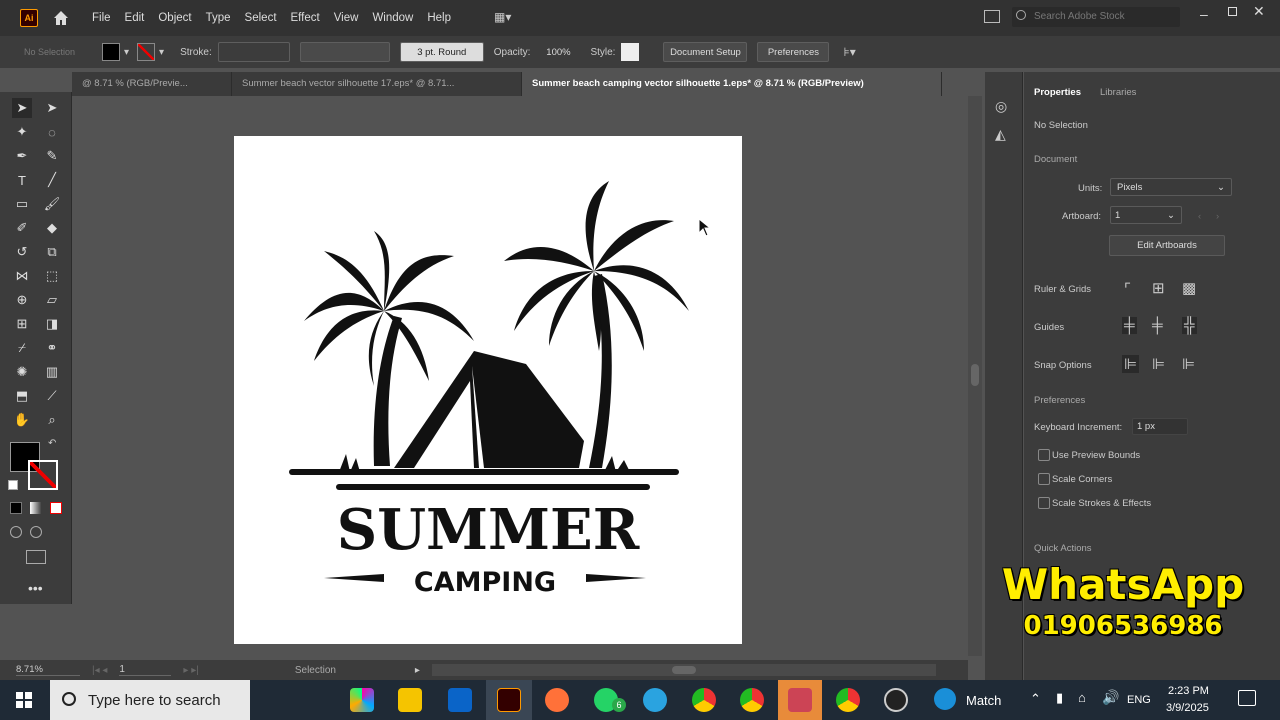 The height and width of the screenshot is (720, 1280). I want to click on search-stock-input: Search Adobe Stock, so click(1096, 17).